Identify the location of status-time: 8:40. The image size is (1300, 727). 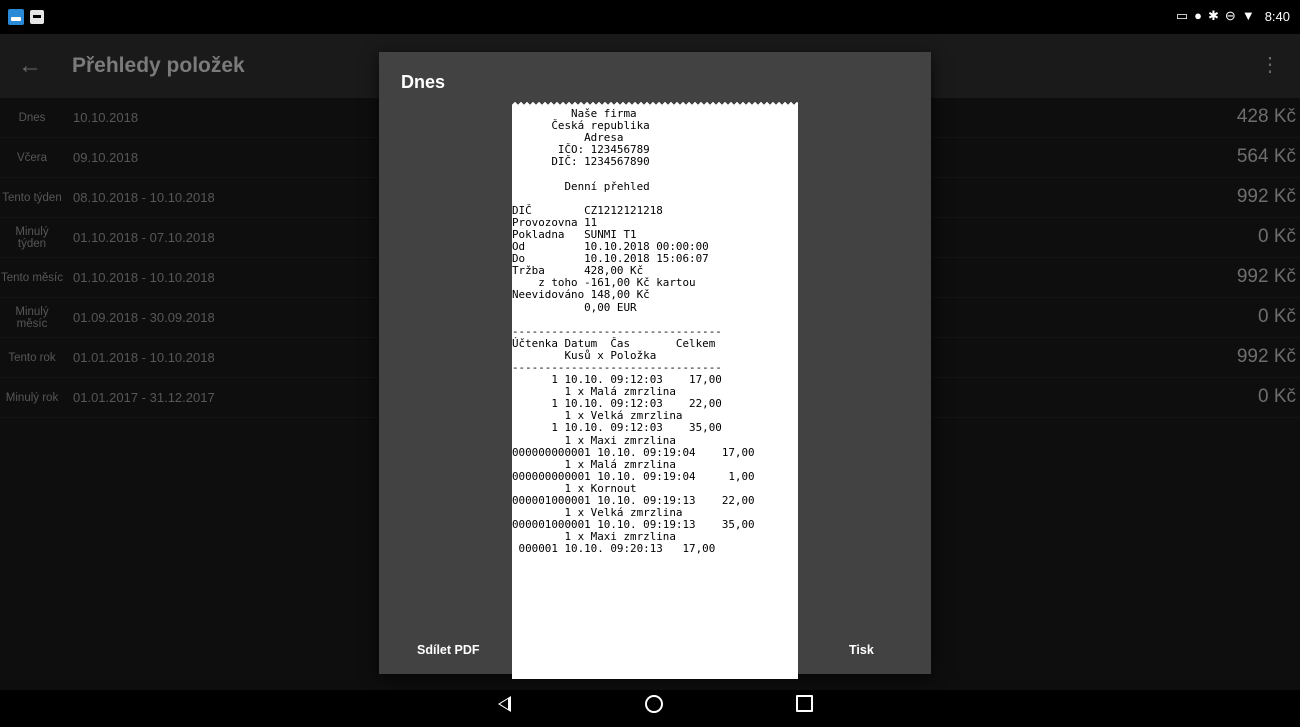
(1277, 16).